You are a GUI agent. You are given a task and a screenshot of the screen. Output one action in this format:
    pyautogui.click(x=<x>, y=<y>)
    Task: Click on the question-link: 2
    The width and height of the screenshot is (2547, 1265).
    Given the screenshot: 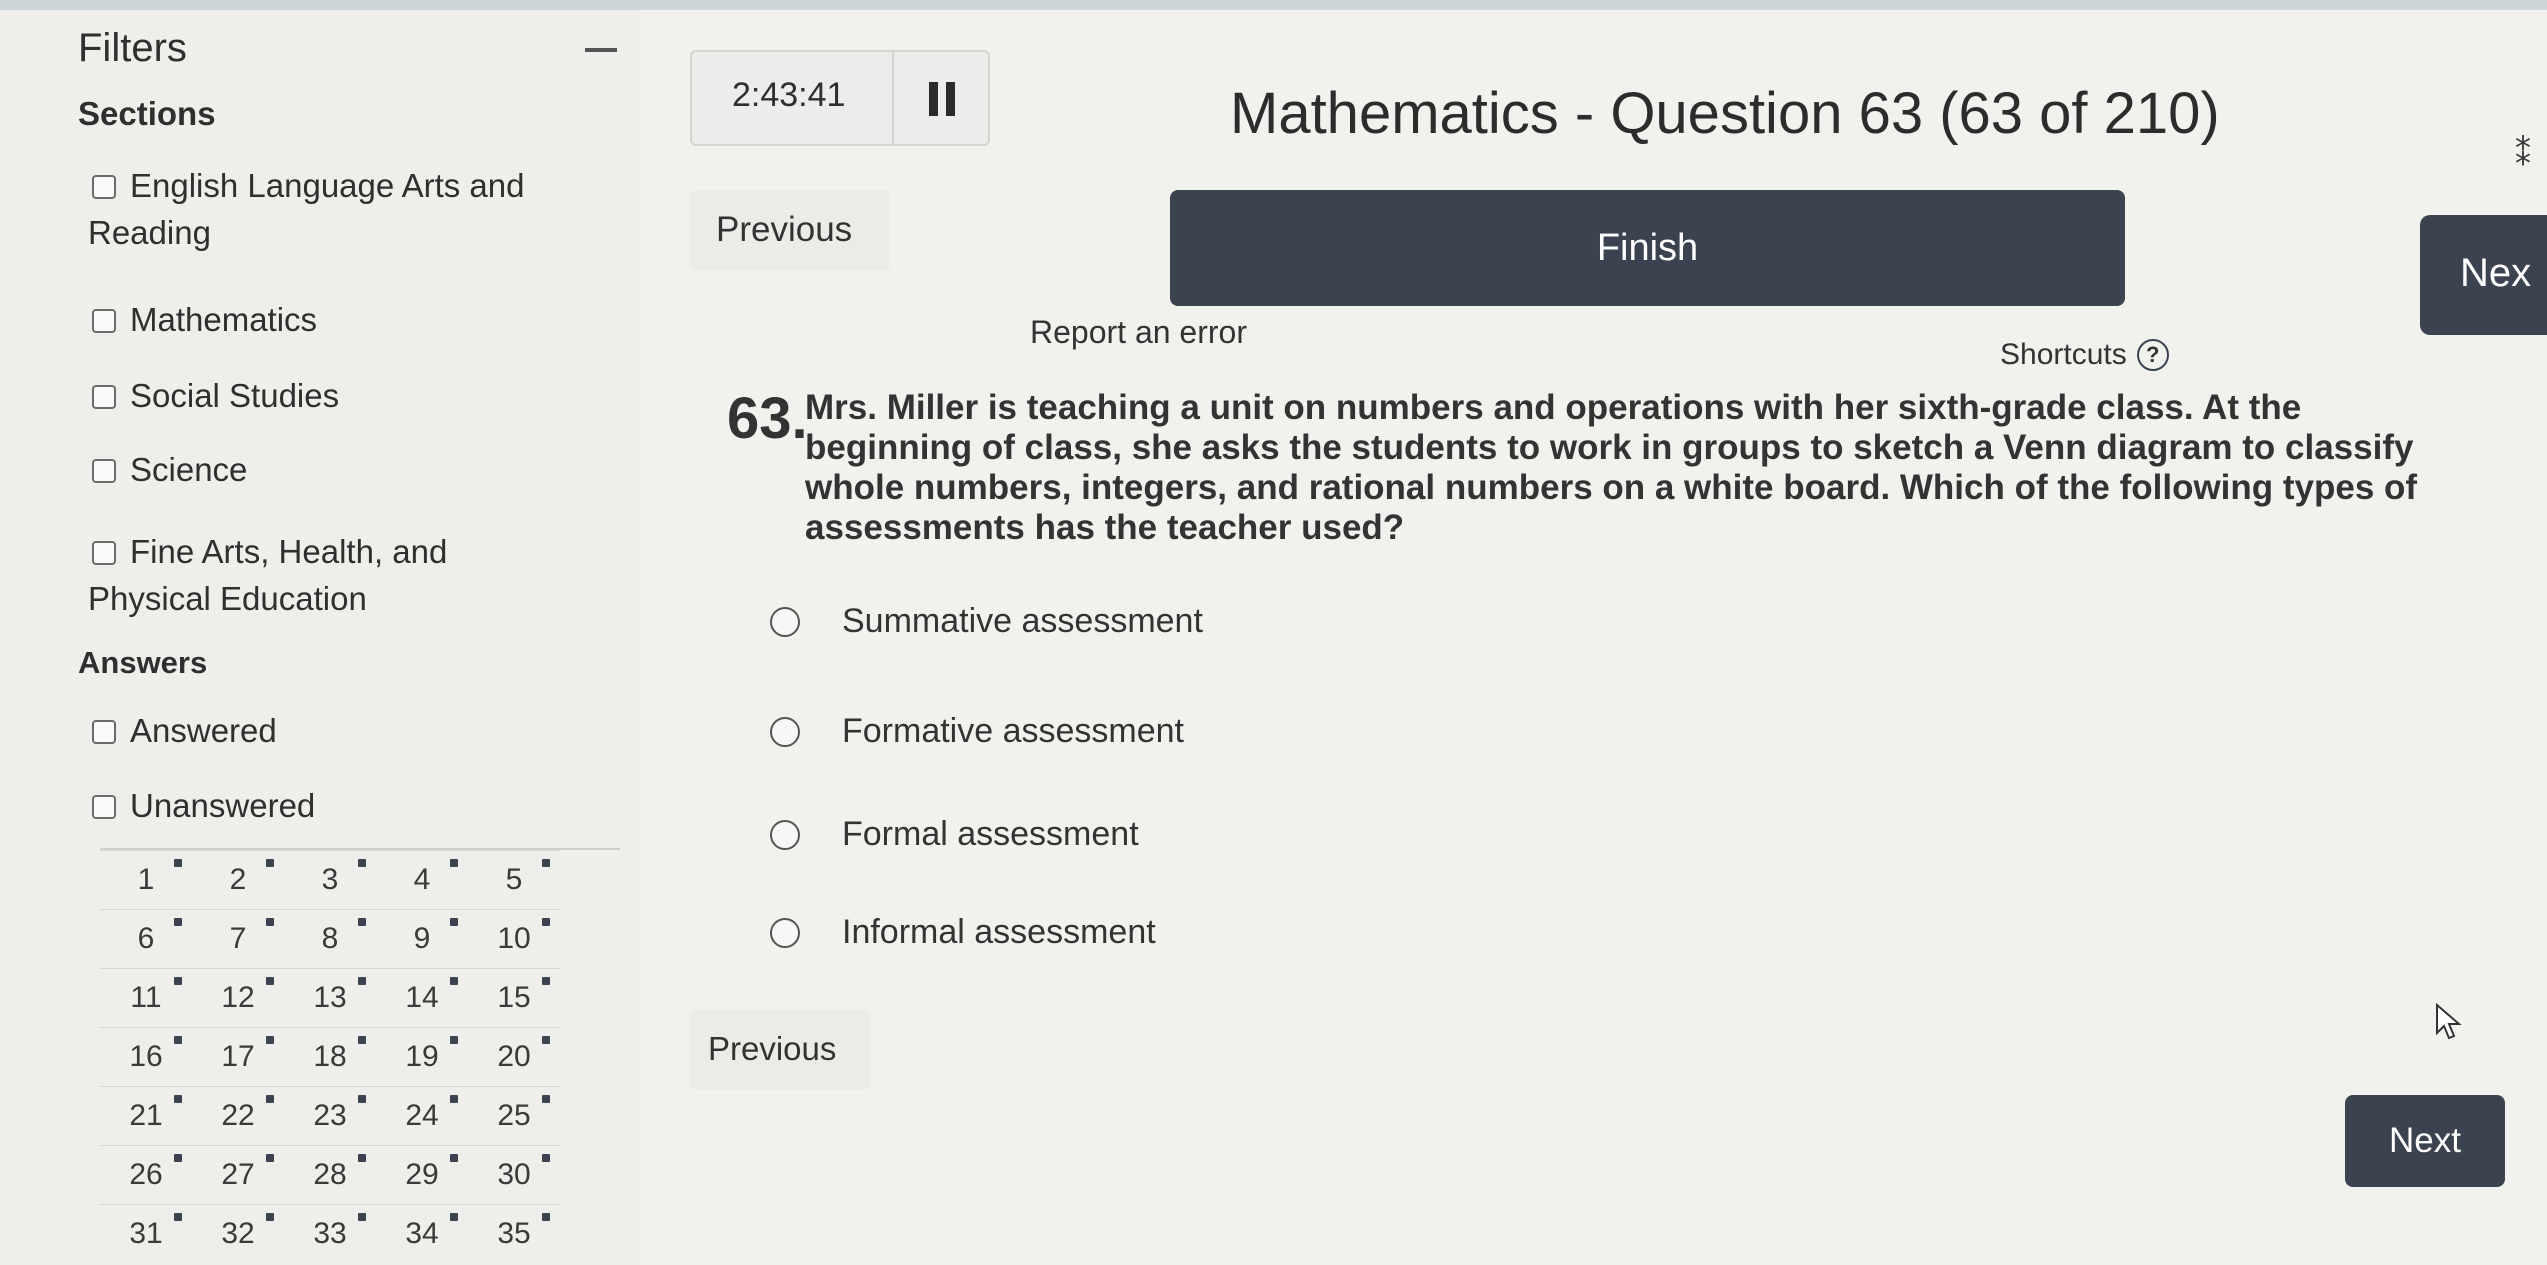 What is the action you would take?
    pyautogui.click(x=238, y=880)
    